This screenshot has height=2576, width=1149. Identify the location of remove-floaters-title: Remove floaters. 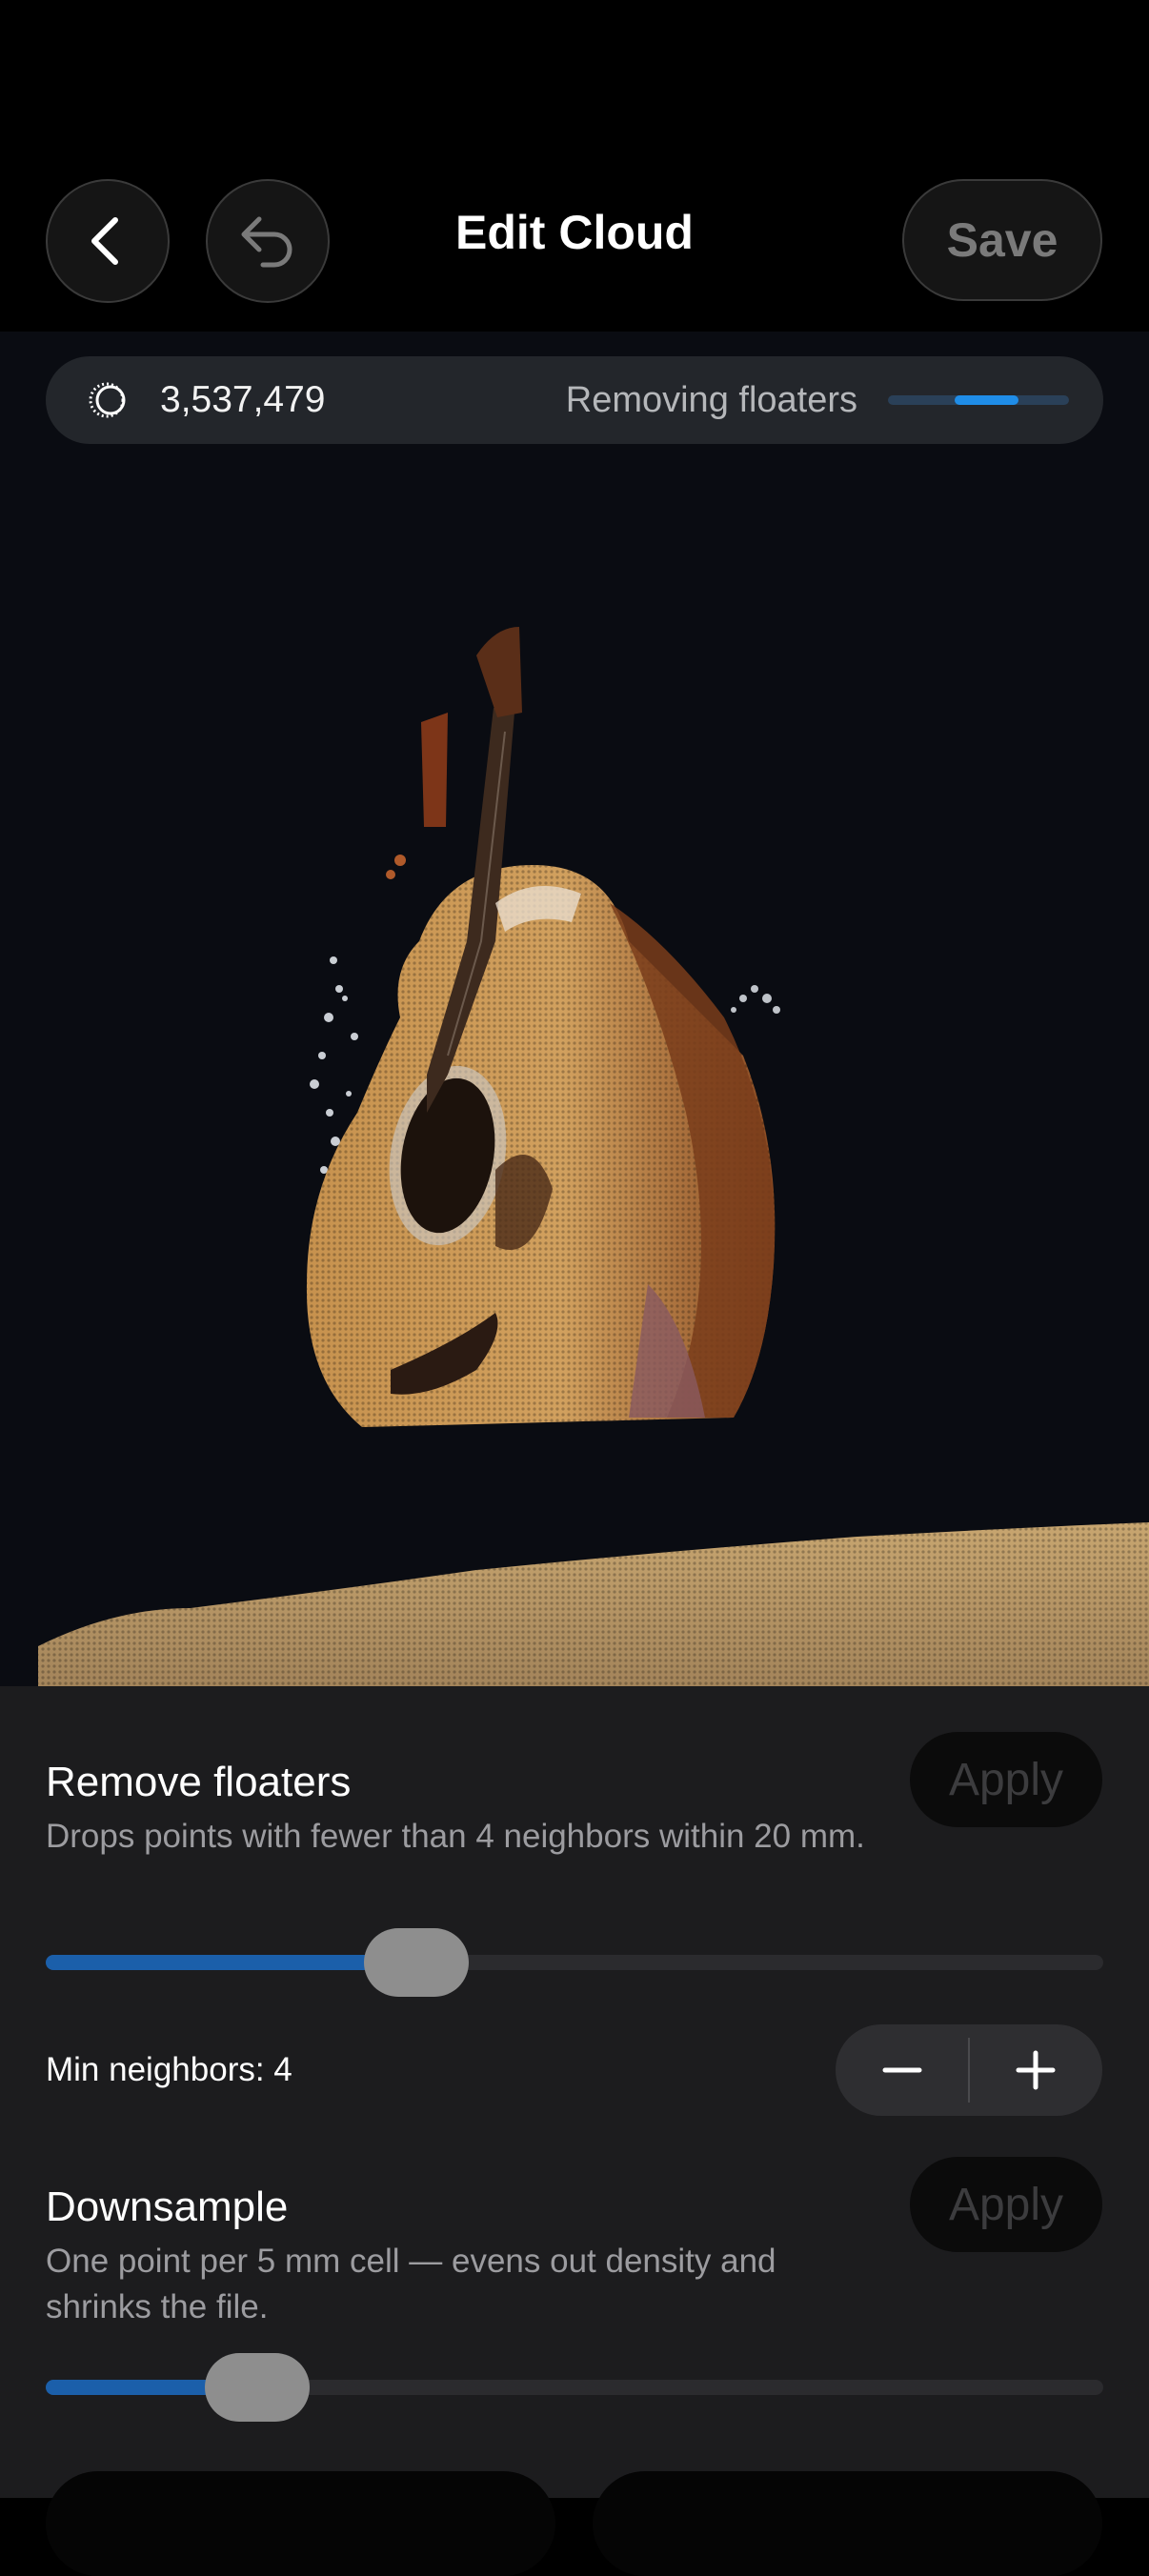
(199, 1782).